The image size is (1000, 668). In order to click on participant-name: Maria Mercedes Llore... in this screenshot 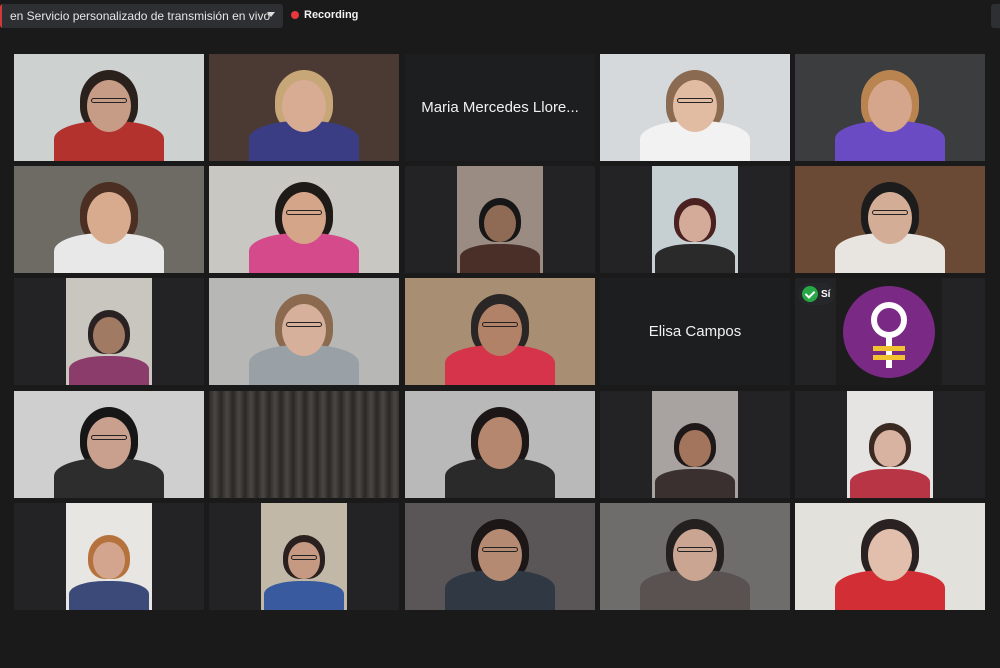, I will do `click(500, 107)`.